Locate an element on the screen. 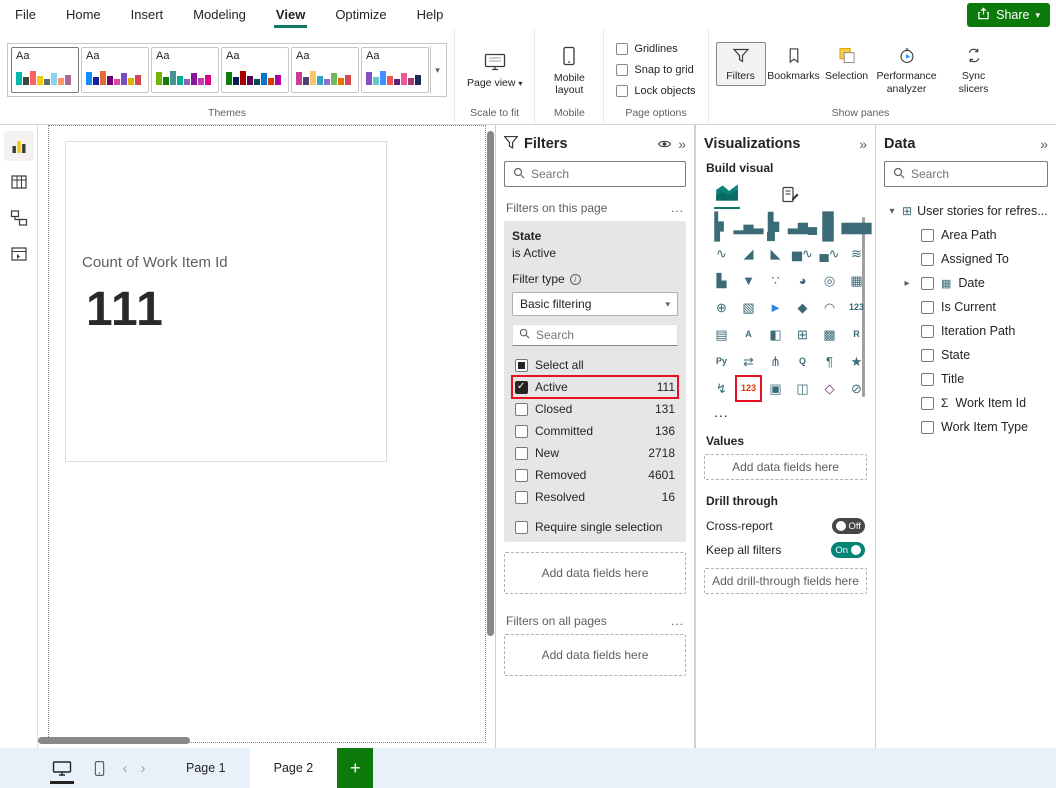  mobile-layout-button: Mobile layout is located at coordinates (569, 70).